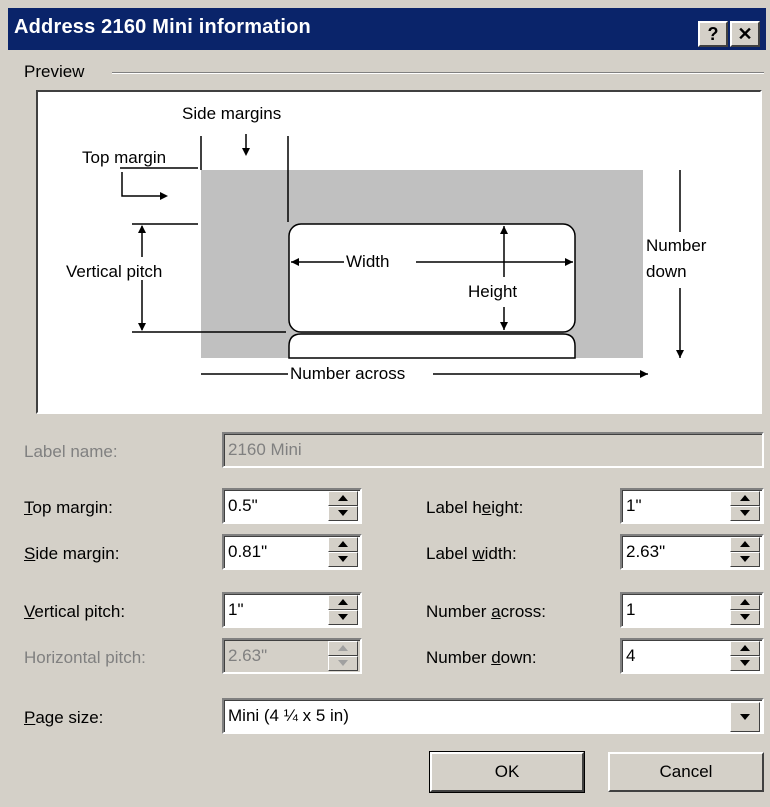 The height and width of the screenshot is (807, 770). I want to click on label-height-label: Label height:, so click(475, 507).